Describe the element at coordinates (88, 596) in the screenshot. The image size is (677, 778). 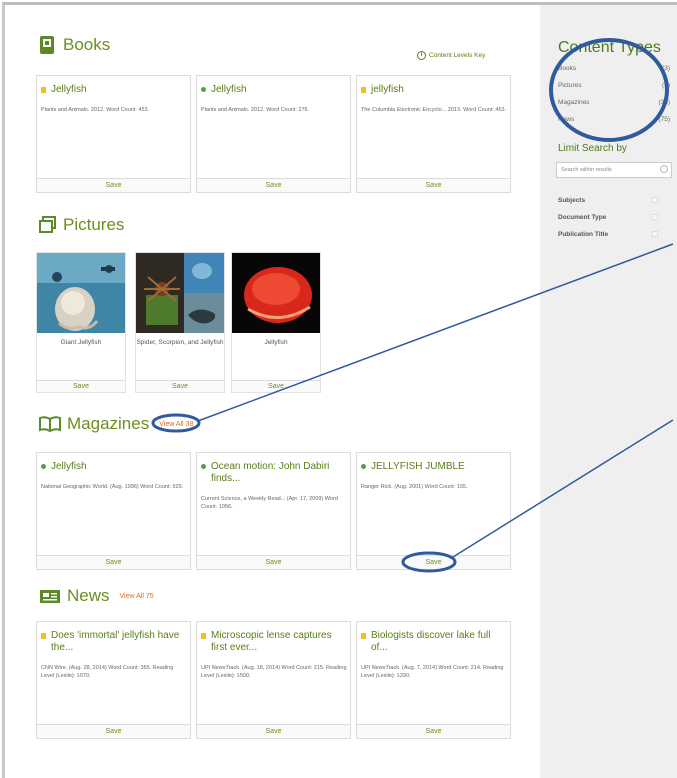
I see `news-title: News` at that location.